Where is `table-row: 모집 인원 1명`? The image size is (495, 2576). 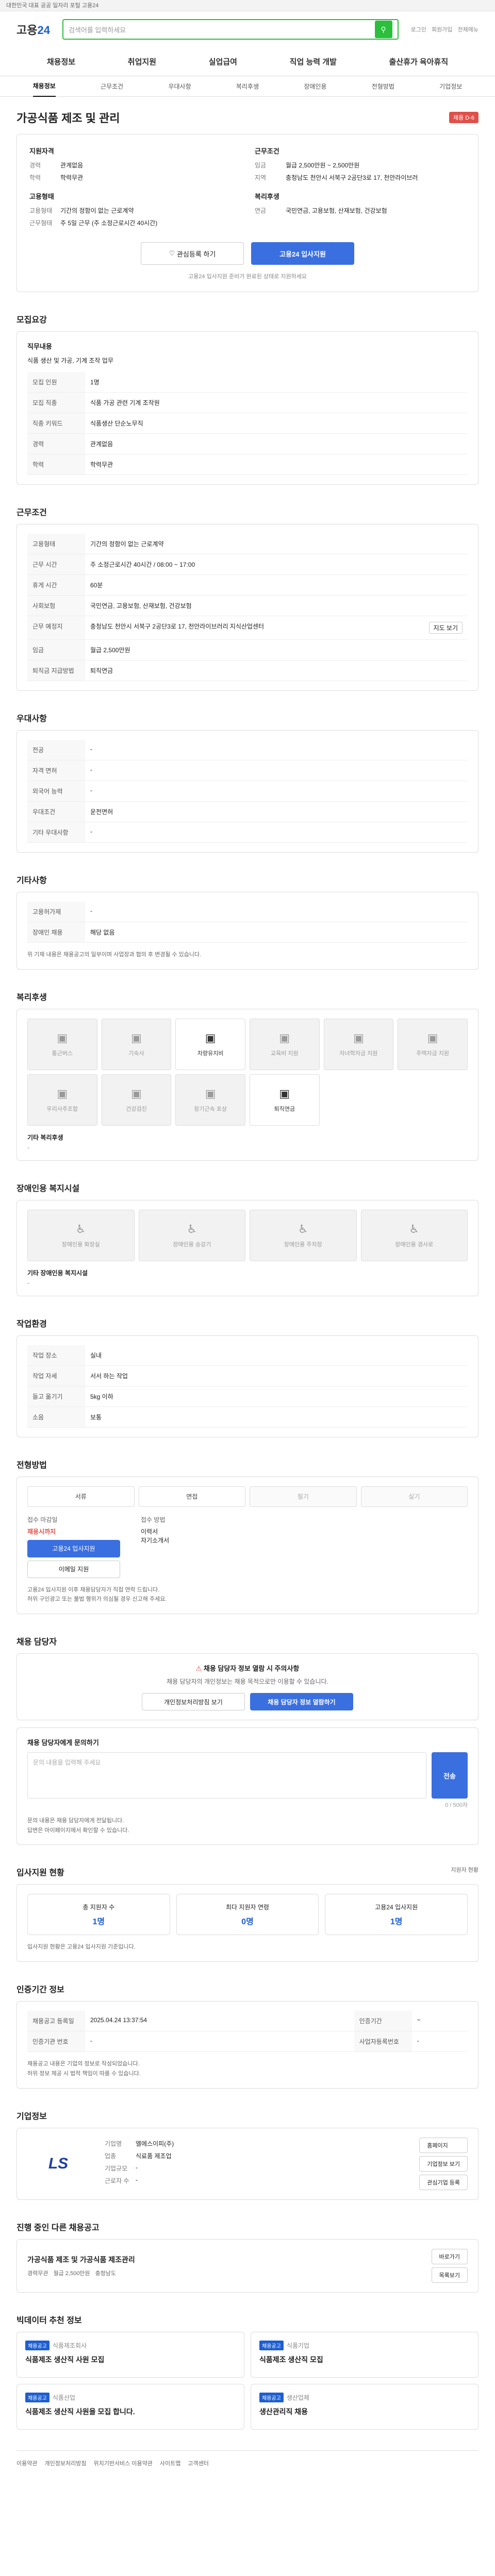 table-row: 모집 인원 1명 is located at coordinates (247, 382).